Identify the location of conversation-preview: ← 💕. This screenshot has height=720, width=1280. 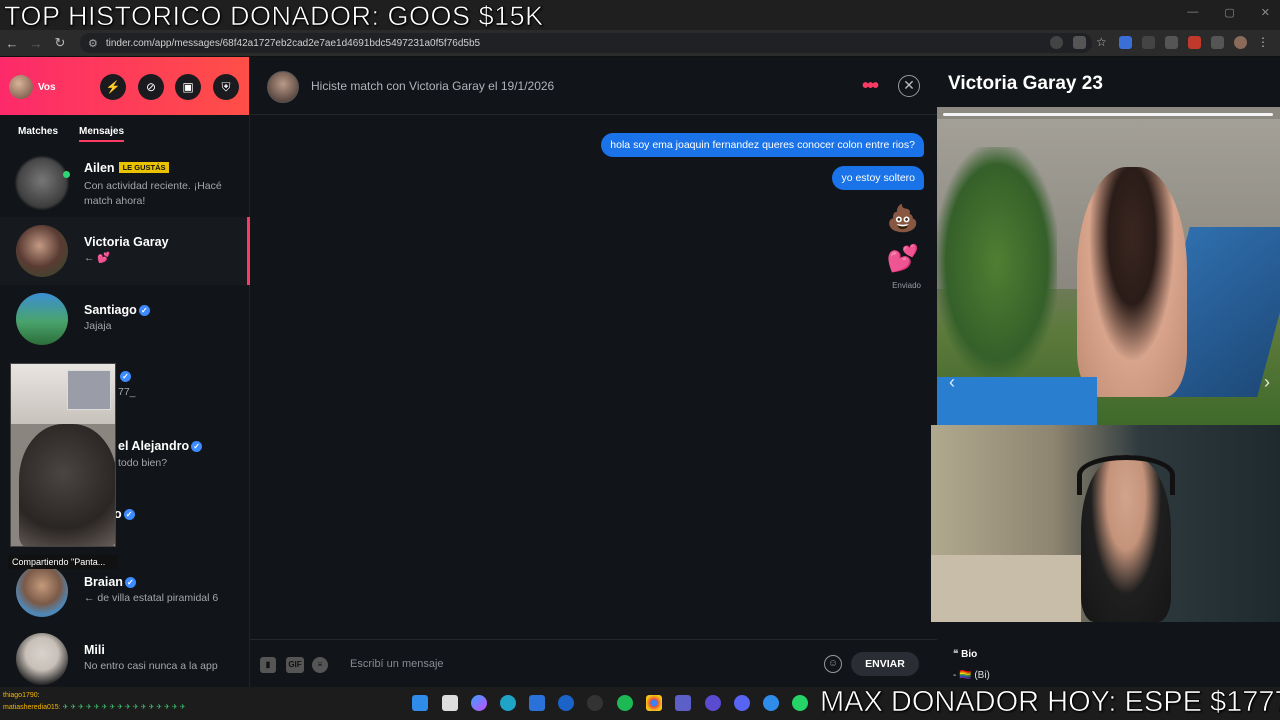
(97, 258).